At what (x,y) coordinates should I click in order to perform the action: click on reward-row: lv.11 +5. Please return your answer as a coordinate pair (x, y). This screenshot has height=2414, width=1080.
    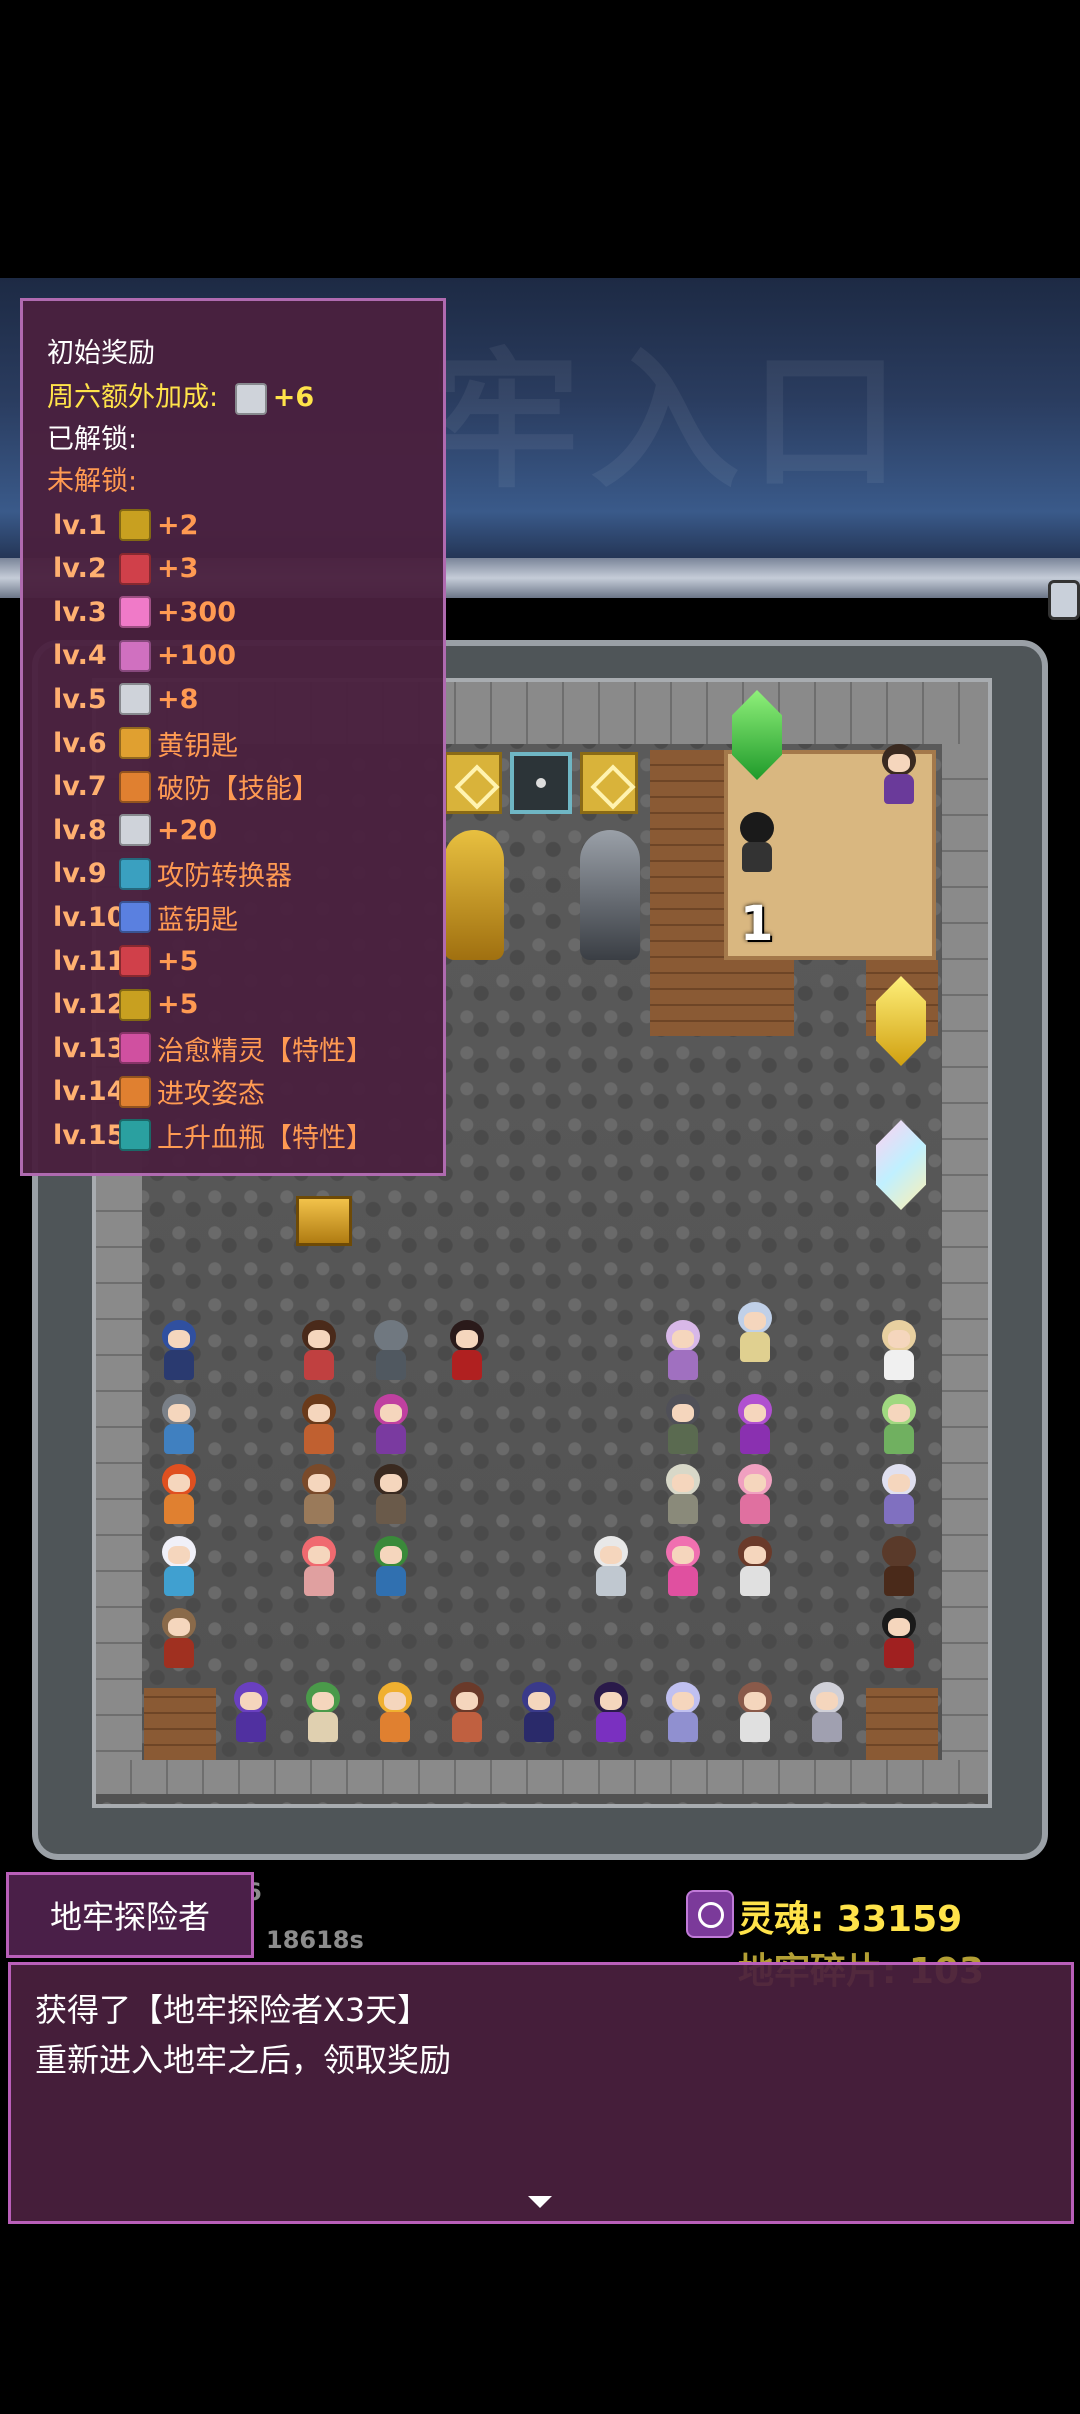
    Looking at the image, I should click on (125, 961).